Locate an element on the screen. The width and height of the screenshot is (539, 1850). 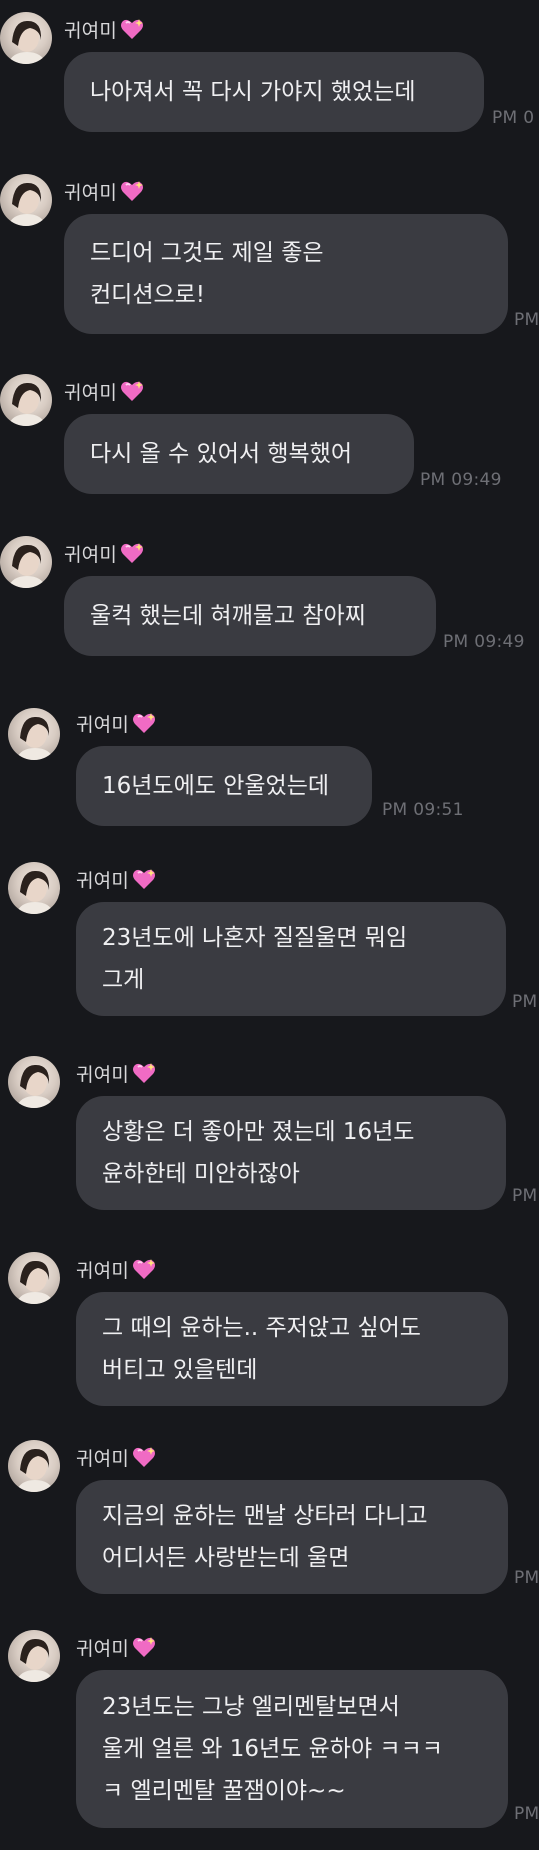
message-bubble: 다시 올 수 있어서 행복했어 is located at coordinates (239, 454).